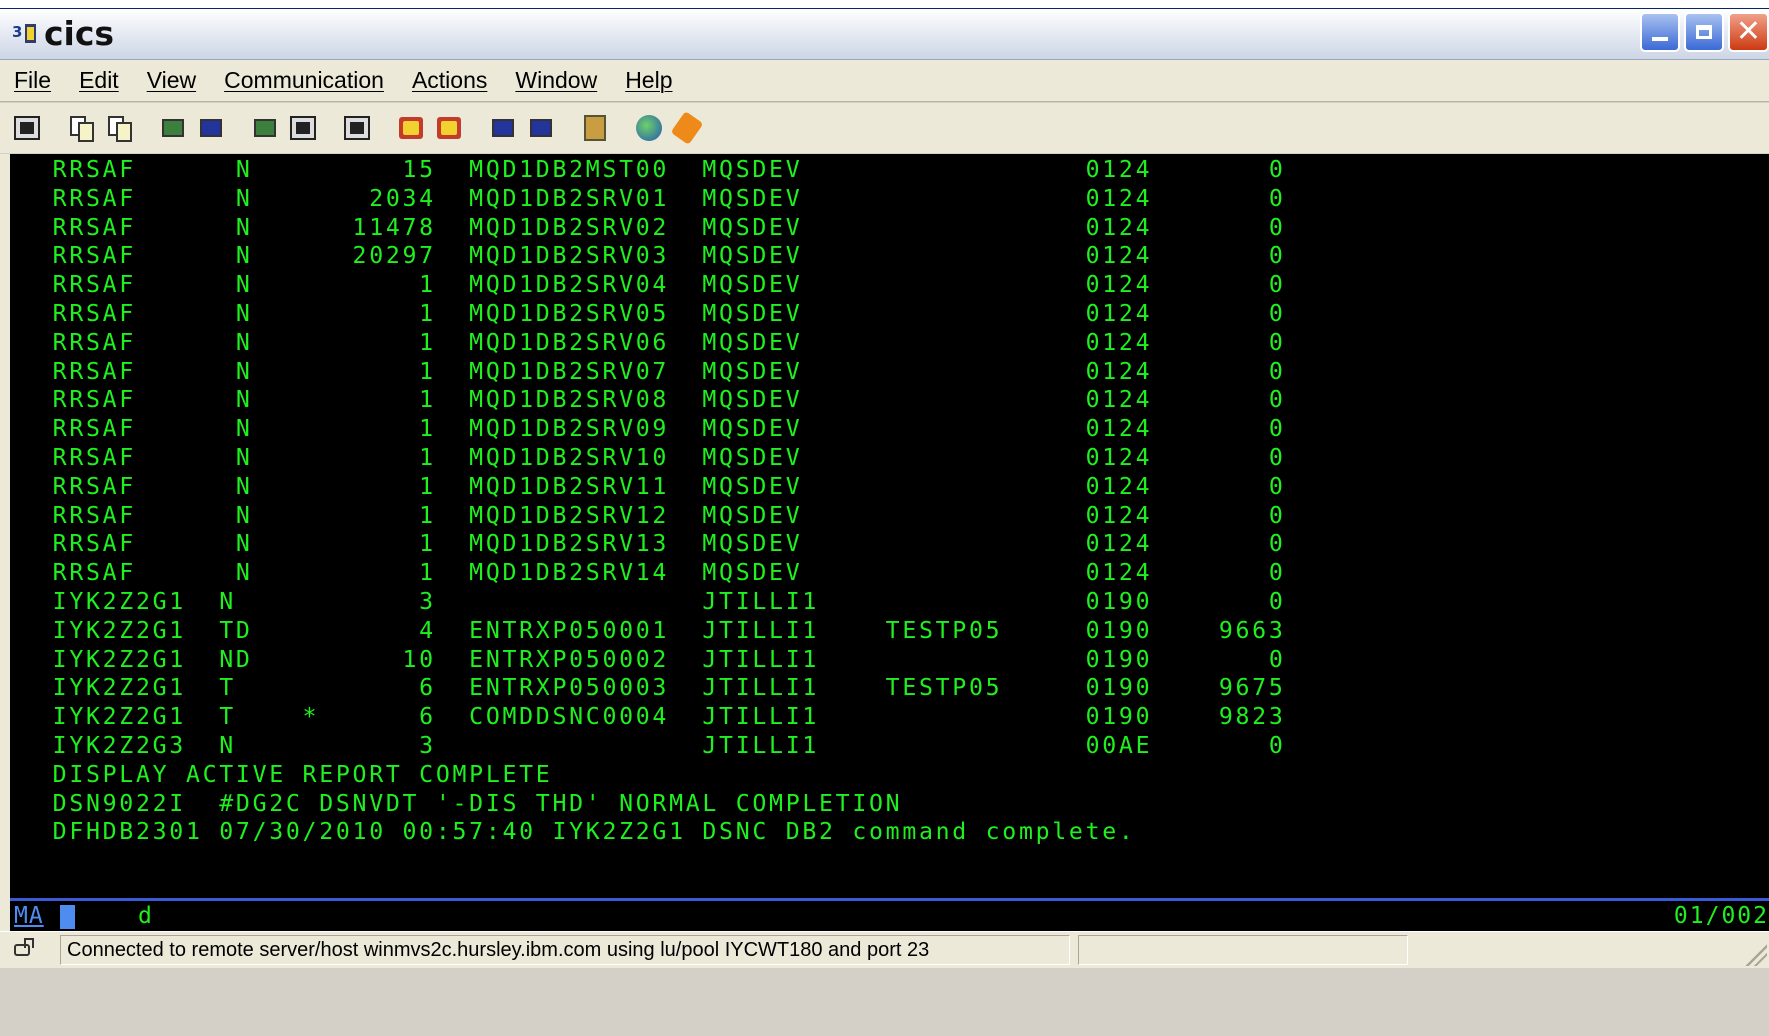 This screenshot has width=1769, height=1036. What do you see at coordinates (1721, 916) in the screenshot?
I see `cursor-position: 01/002` at bounding box center [1721, 916].